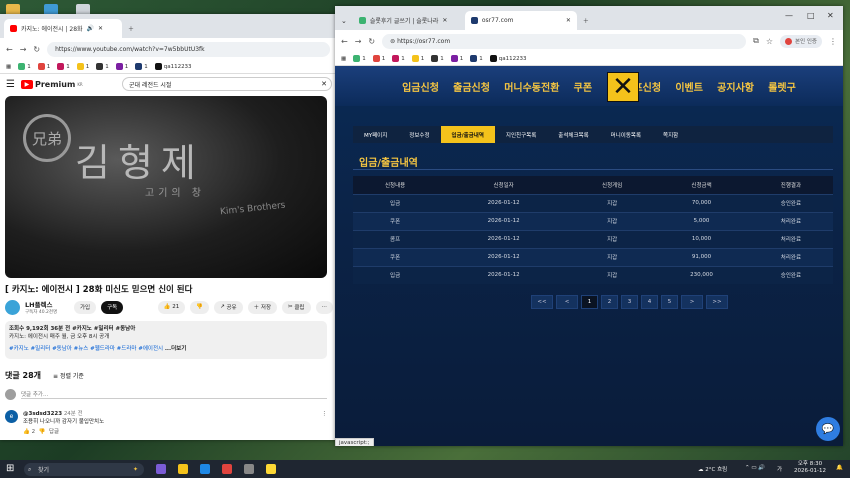 The image size is (850, 478). I want to click on more-actions-icon: ⋯, so click(324, 307).